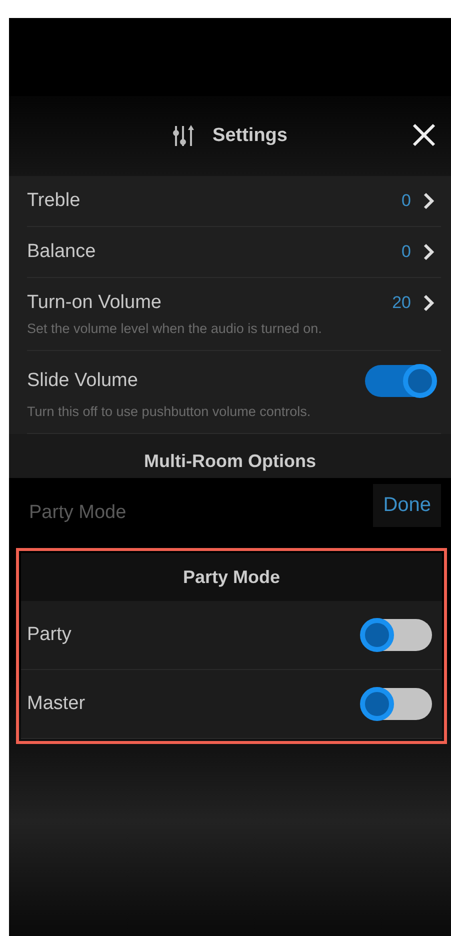  Describe the element at coordinates (175, 328) in the screenshot. I see `setting-description: Set the volume level when the audio is turned on.` at that location.